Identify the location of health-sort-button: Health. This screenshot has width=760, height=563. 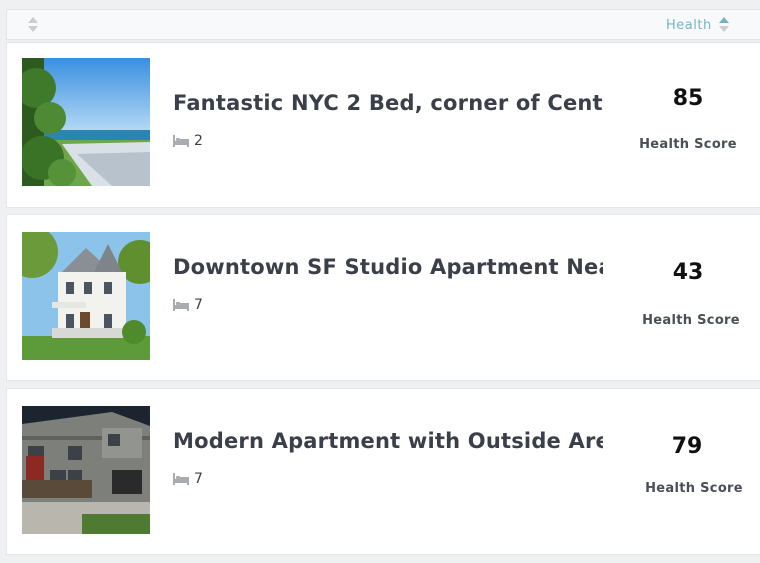
(698, 25).